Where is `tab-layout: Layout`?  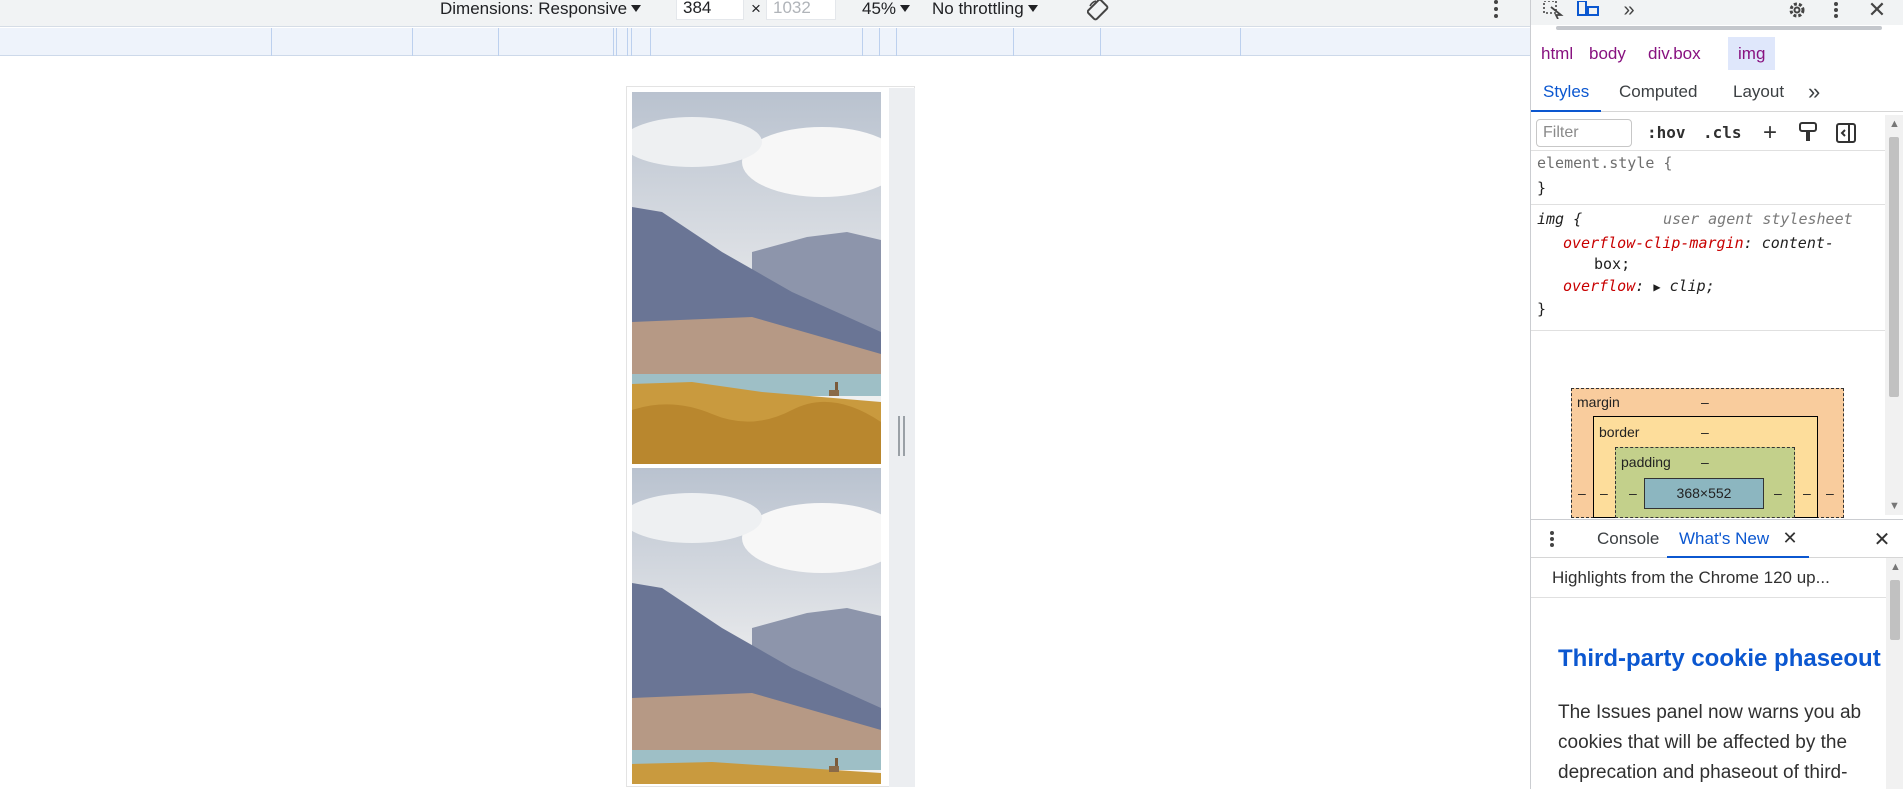 tab-layout: Layout is located at coordinates (1758, 92).